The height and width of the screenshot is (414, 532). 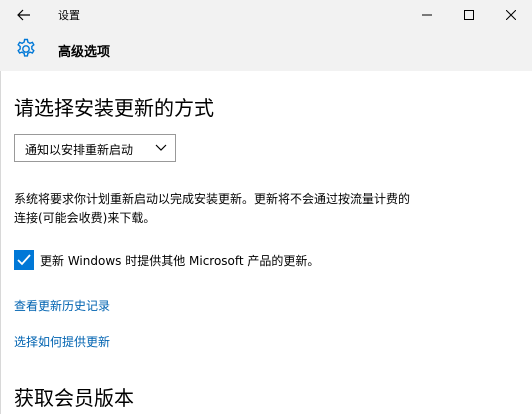 I want to click on title-bar: 设置, so click(x=266, y=15).